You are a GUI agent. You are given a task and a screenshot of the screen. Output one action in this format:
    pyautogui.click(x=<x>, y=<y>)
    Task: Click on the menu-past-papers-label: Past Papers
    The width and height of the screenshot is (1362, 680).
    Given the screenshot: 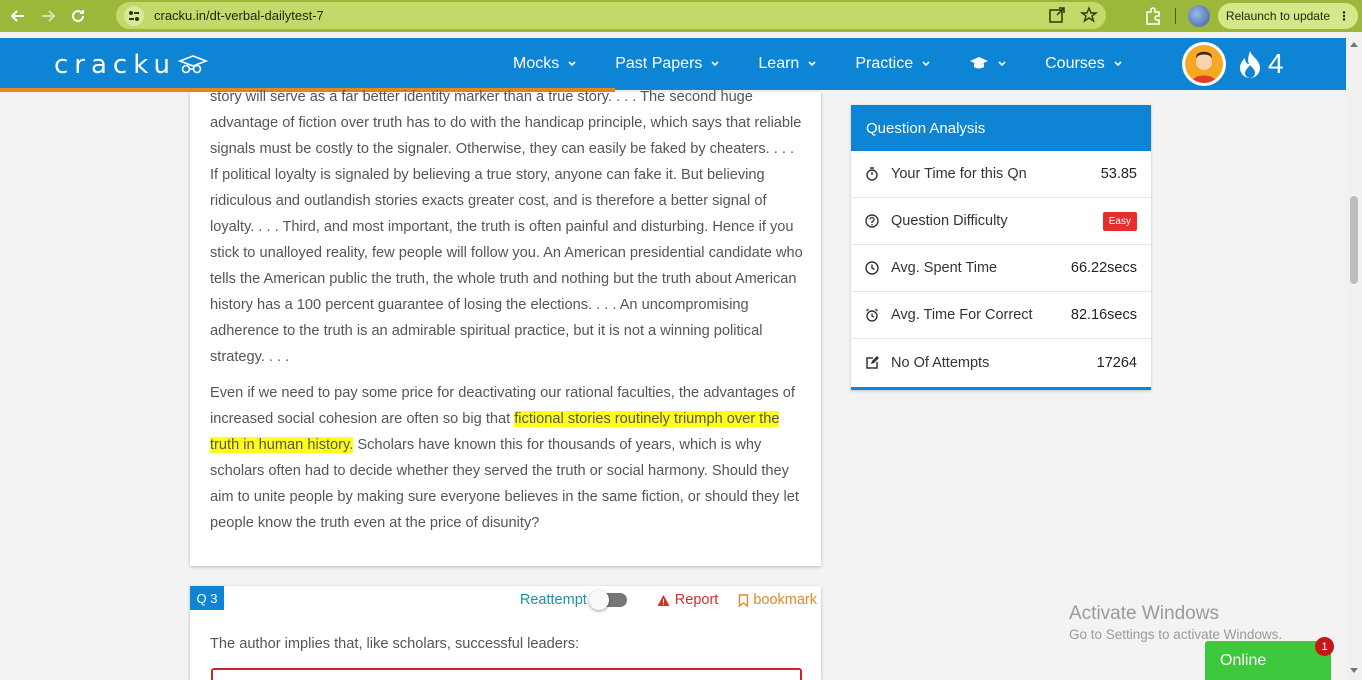 What is the action you would take?
    pyautogui.click(x=659, y=63)
    